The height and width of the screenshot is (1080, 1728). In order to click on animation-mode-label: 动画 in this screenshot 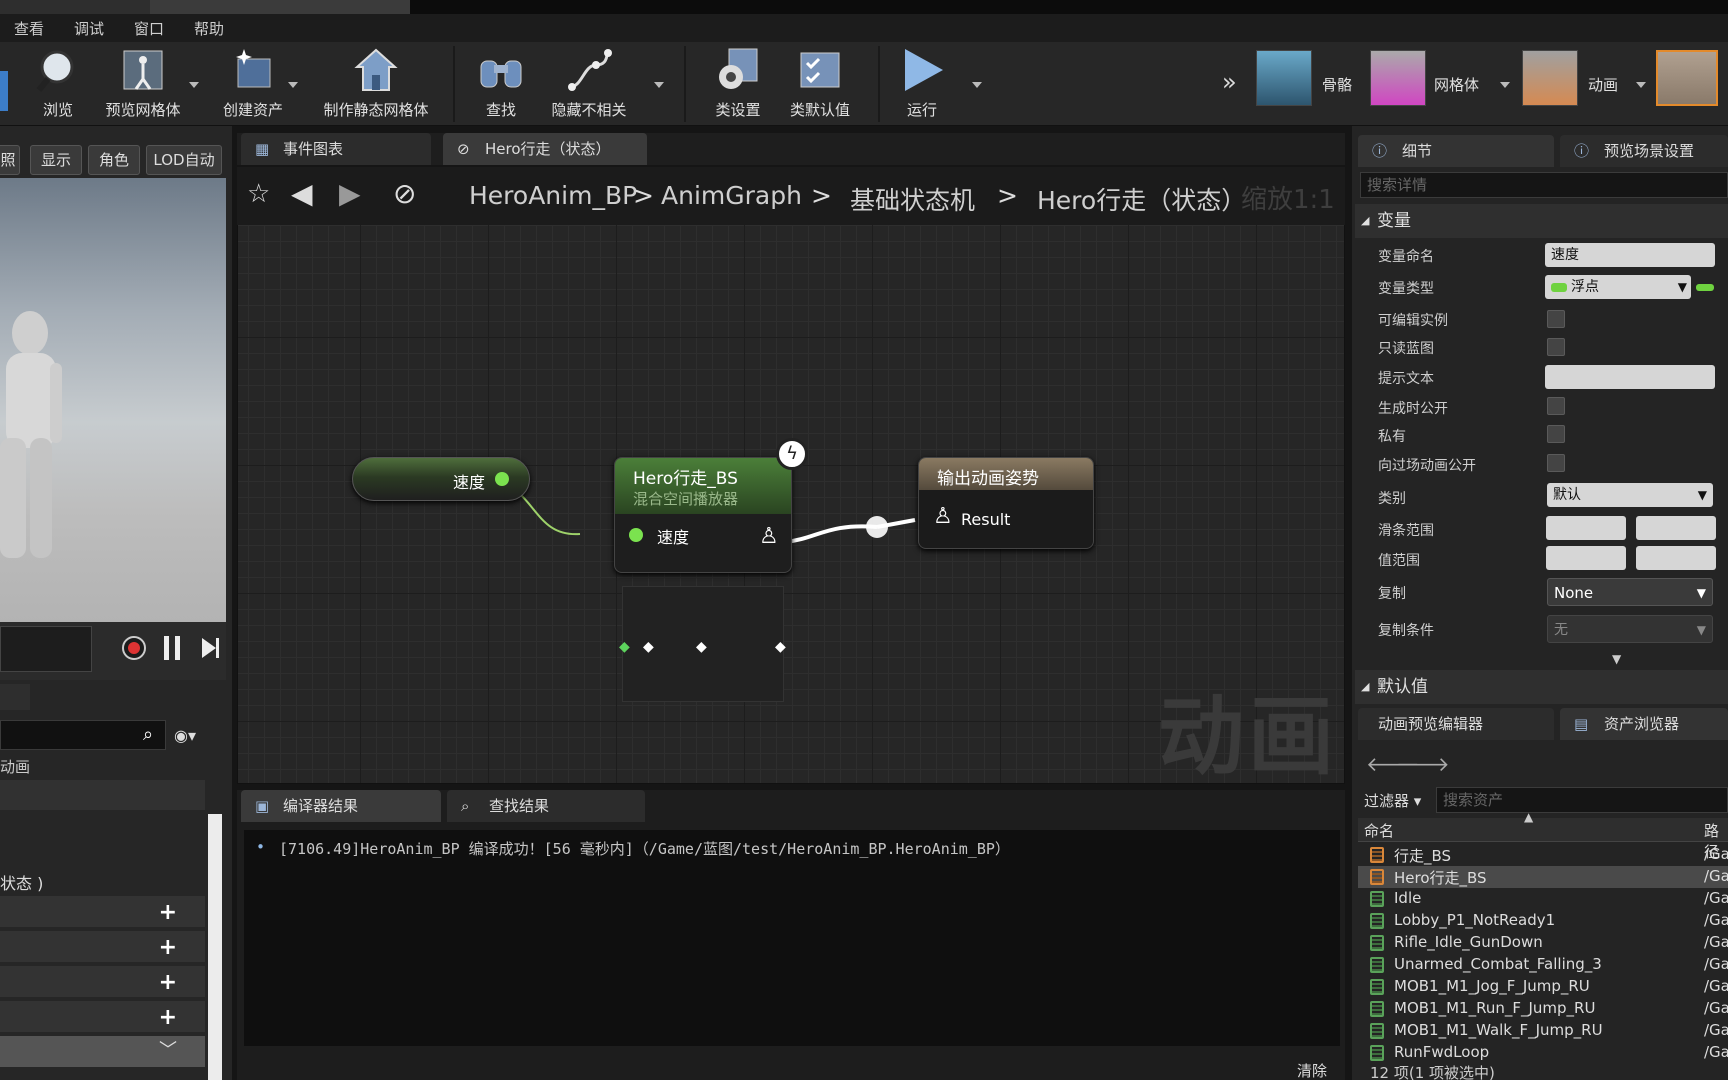, I will do `click(1603, 84)`.